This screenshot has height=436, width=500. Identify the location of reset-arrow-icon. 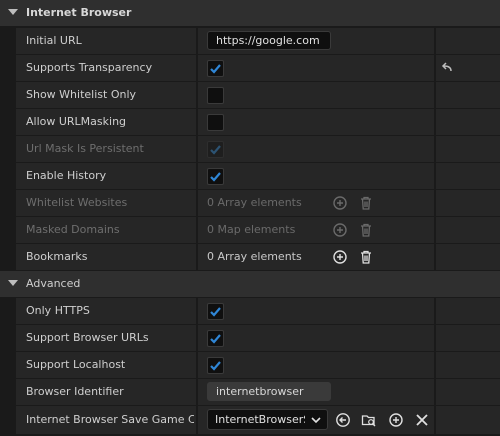
(447, 68).